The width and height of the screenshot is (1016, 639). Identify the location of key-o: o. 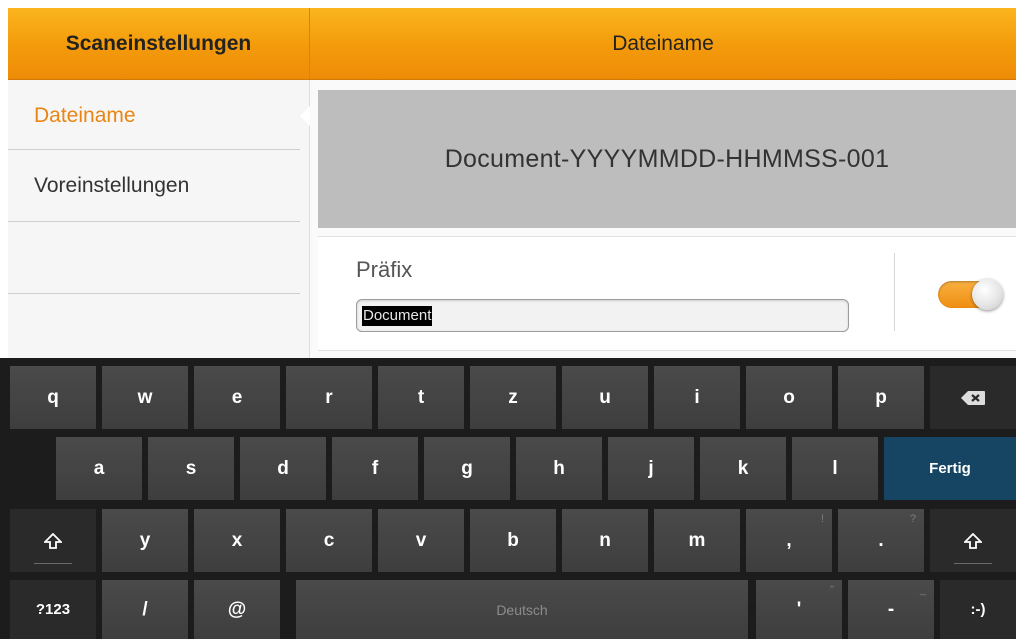
(789, 397).